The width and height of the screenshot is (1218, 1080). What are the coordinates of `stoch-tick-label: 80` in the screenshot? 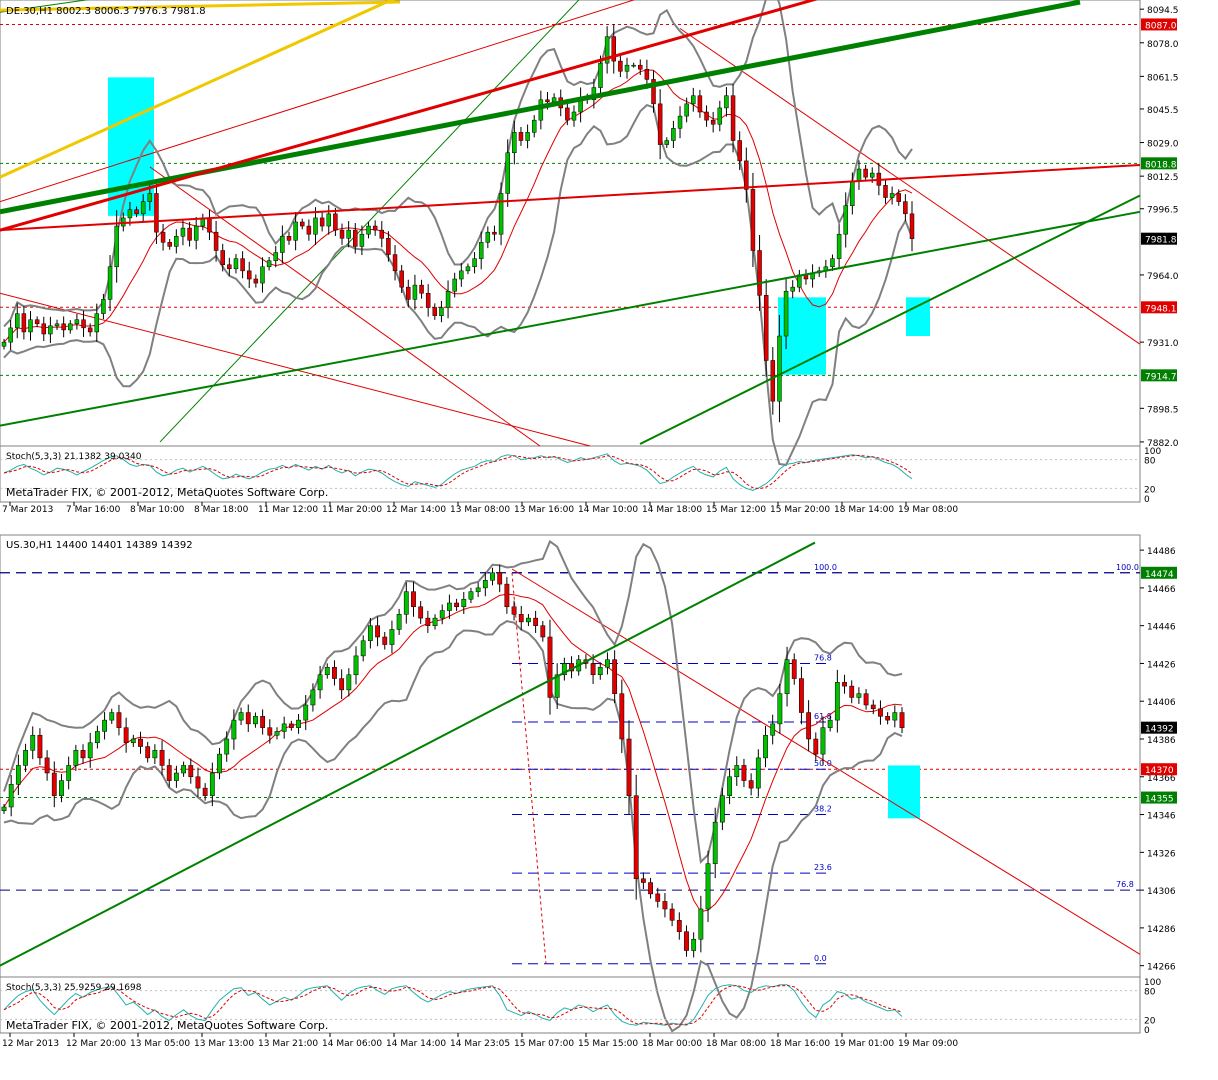 It's located at (1150, 993).